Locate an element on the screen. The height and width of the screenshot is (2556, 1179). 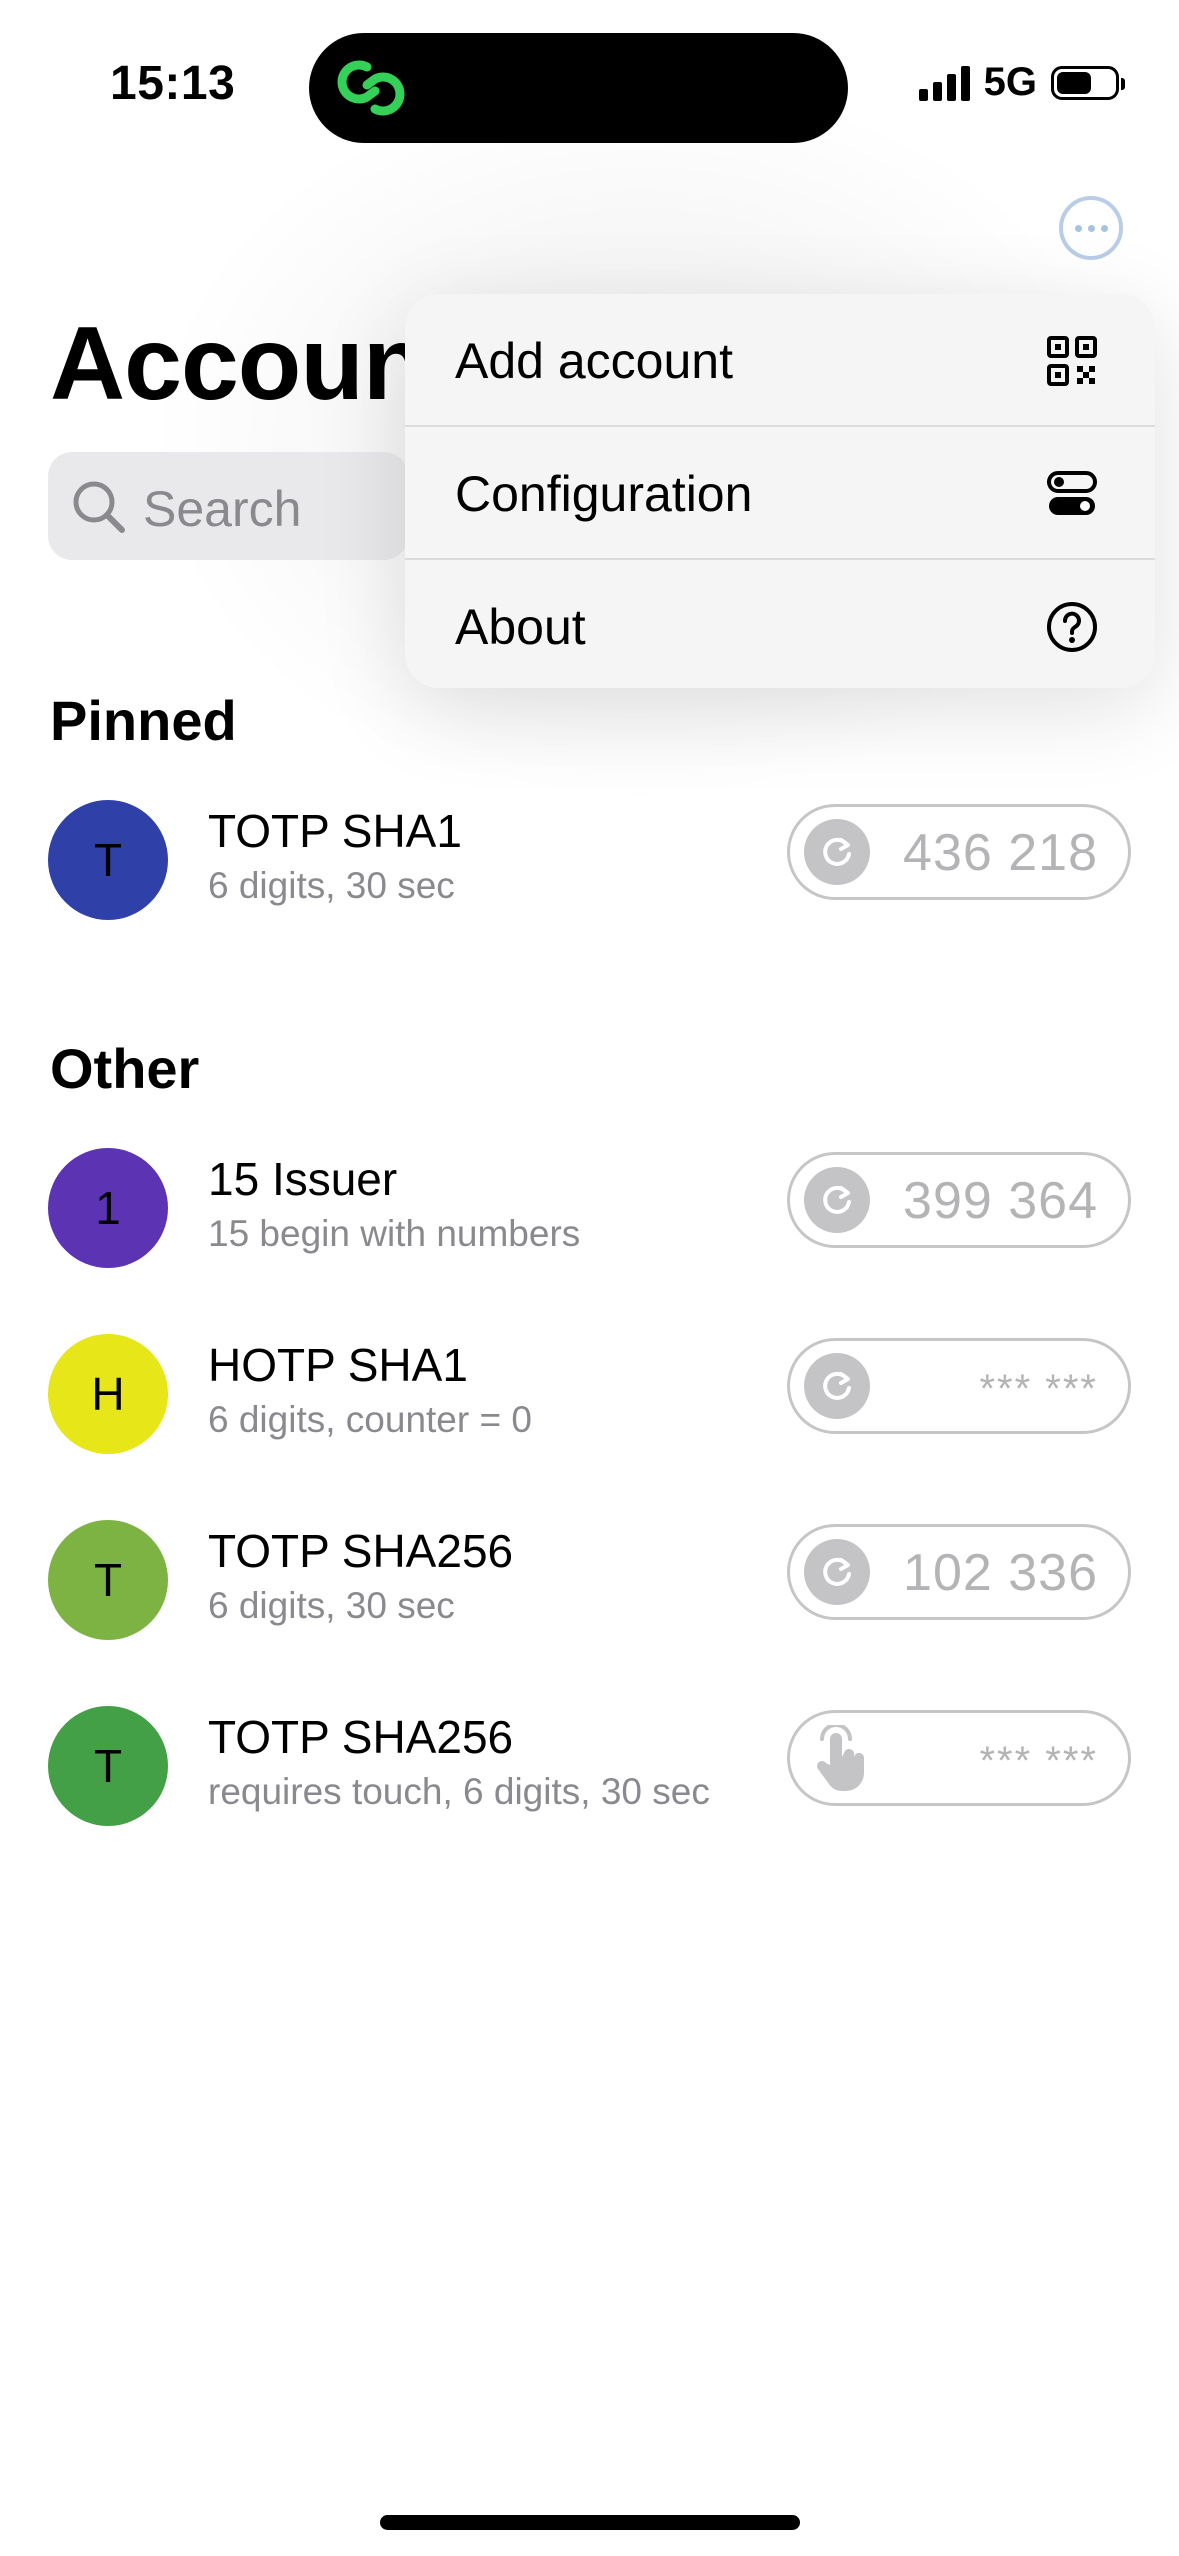
cellular-signal-icon is located at coordinates (944, 83).